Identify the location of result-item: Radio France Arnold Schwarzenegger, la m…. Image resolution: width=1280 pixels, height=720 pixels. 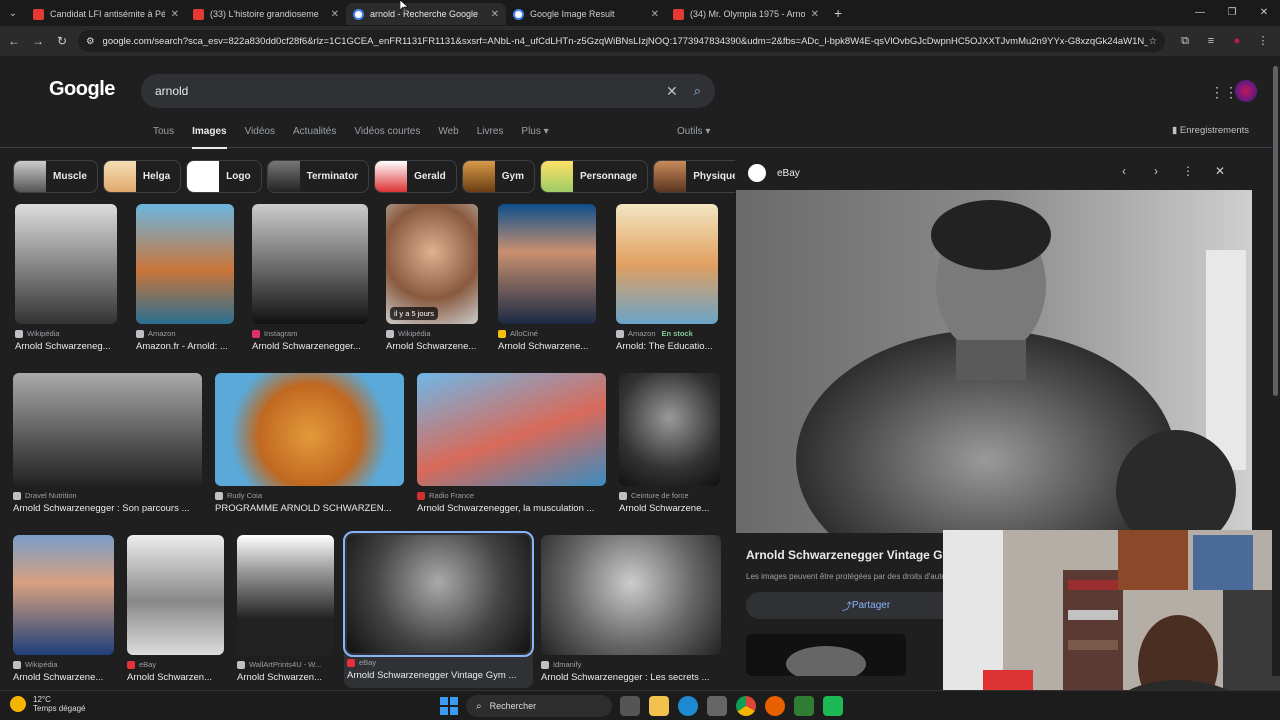
(511, 443).